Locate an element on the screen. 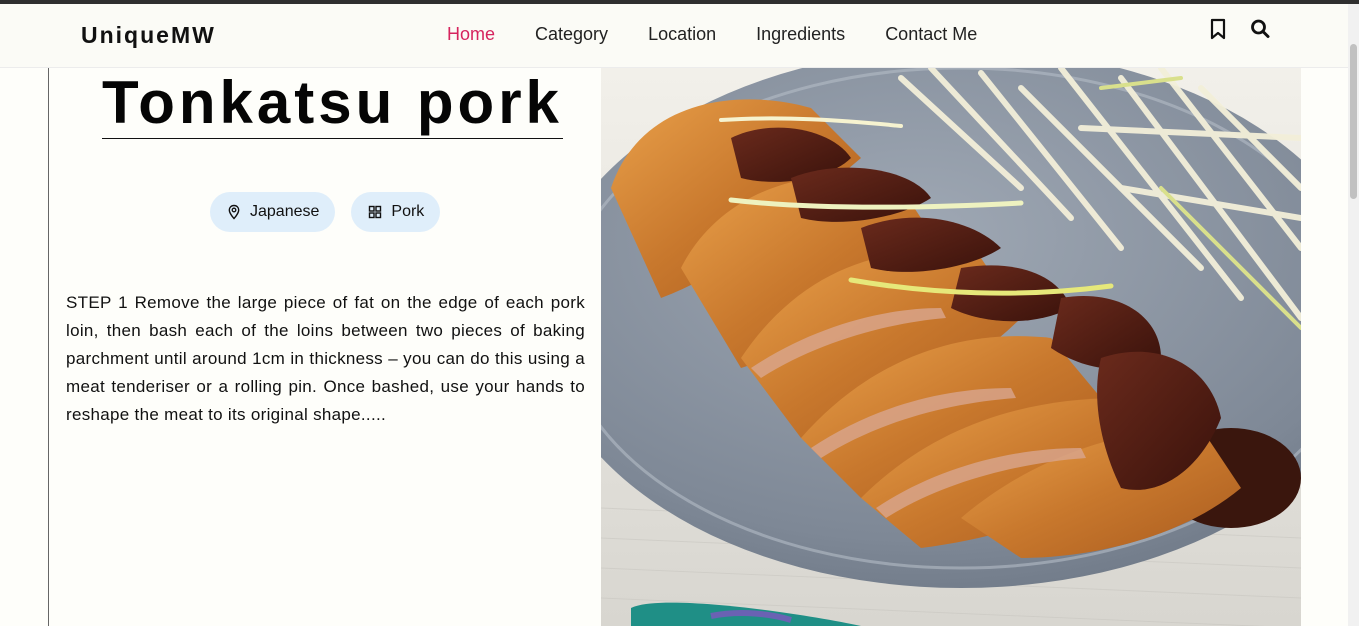  bookmark-icon is located at coordinates (1218, 29).